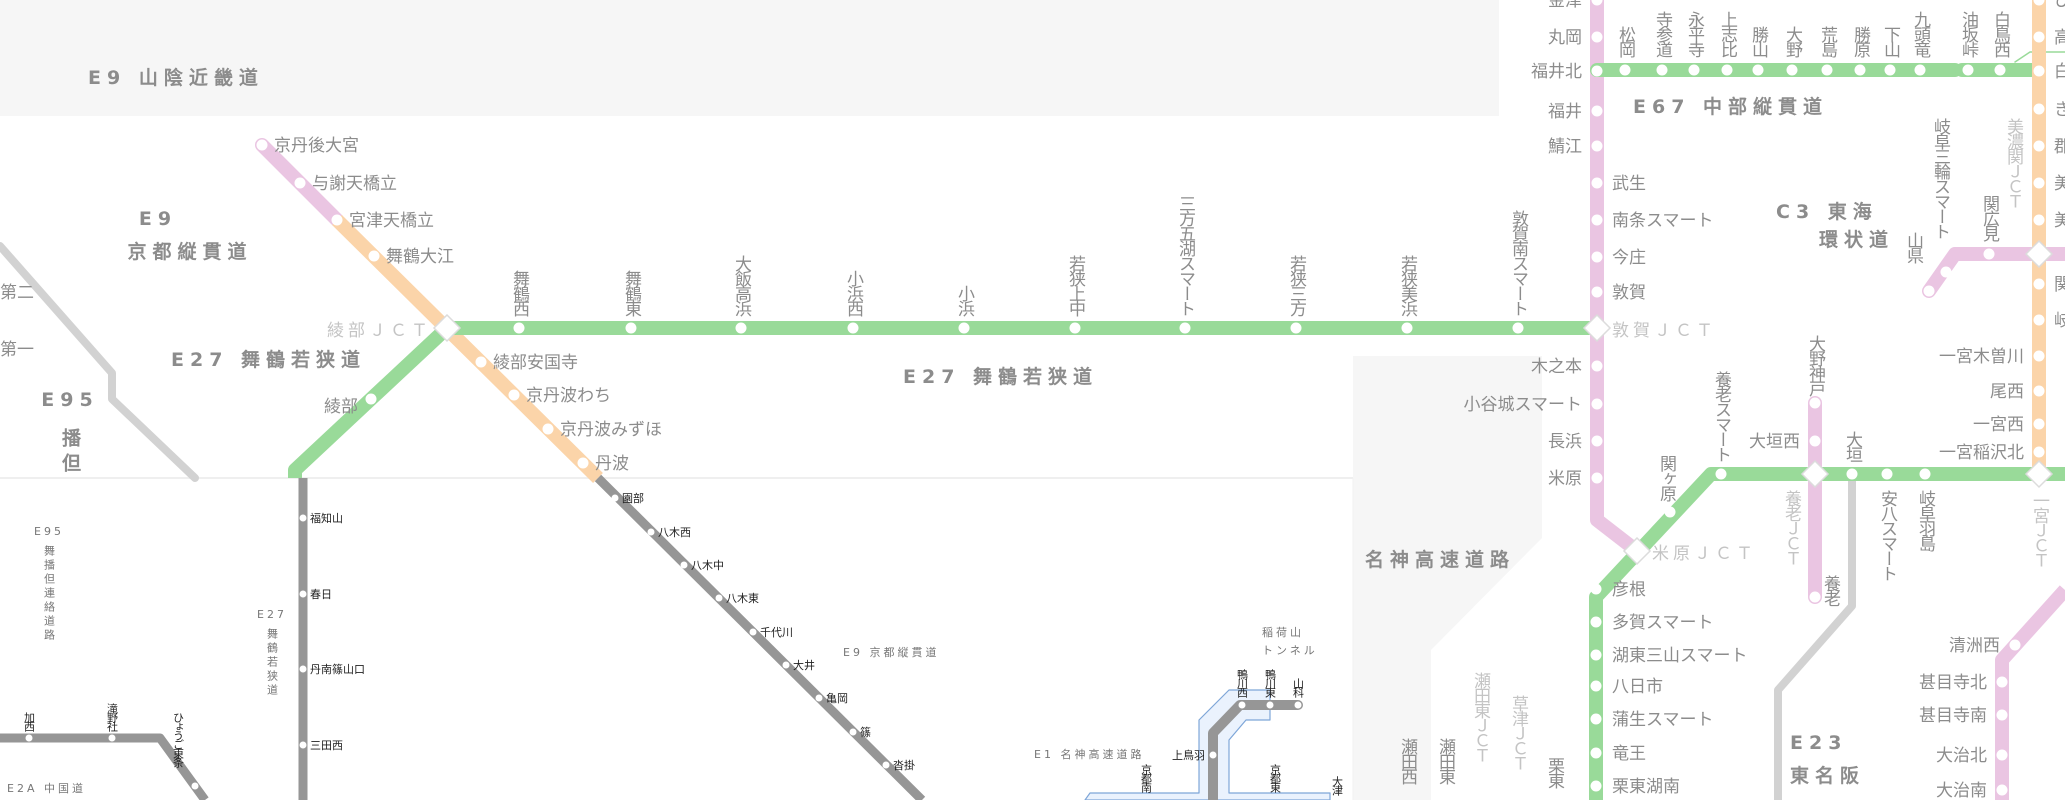 The height and width of the screenshot is (800, 2065). Describe the element at coordinates (1616, 278) in the screenshot. I see `route-hokuriku` at that location.